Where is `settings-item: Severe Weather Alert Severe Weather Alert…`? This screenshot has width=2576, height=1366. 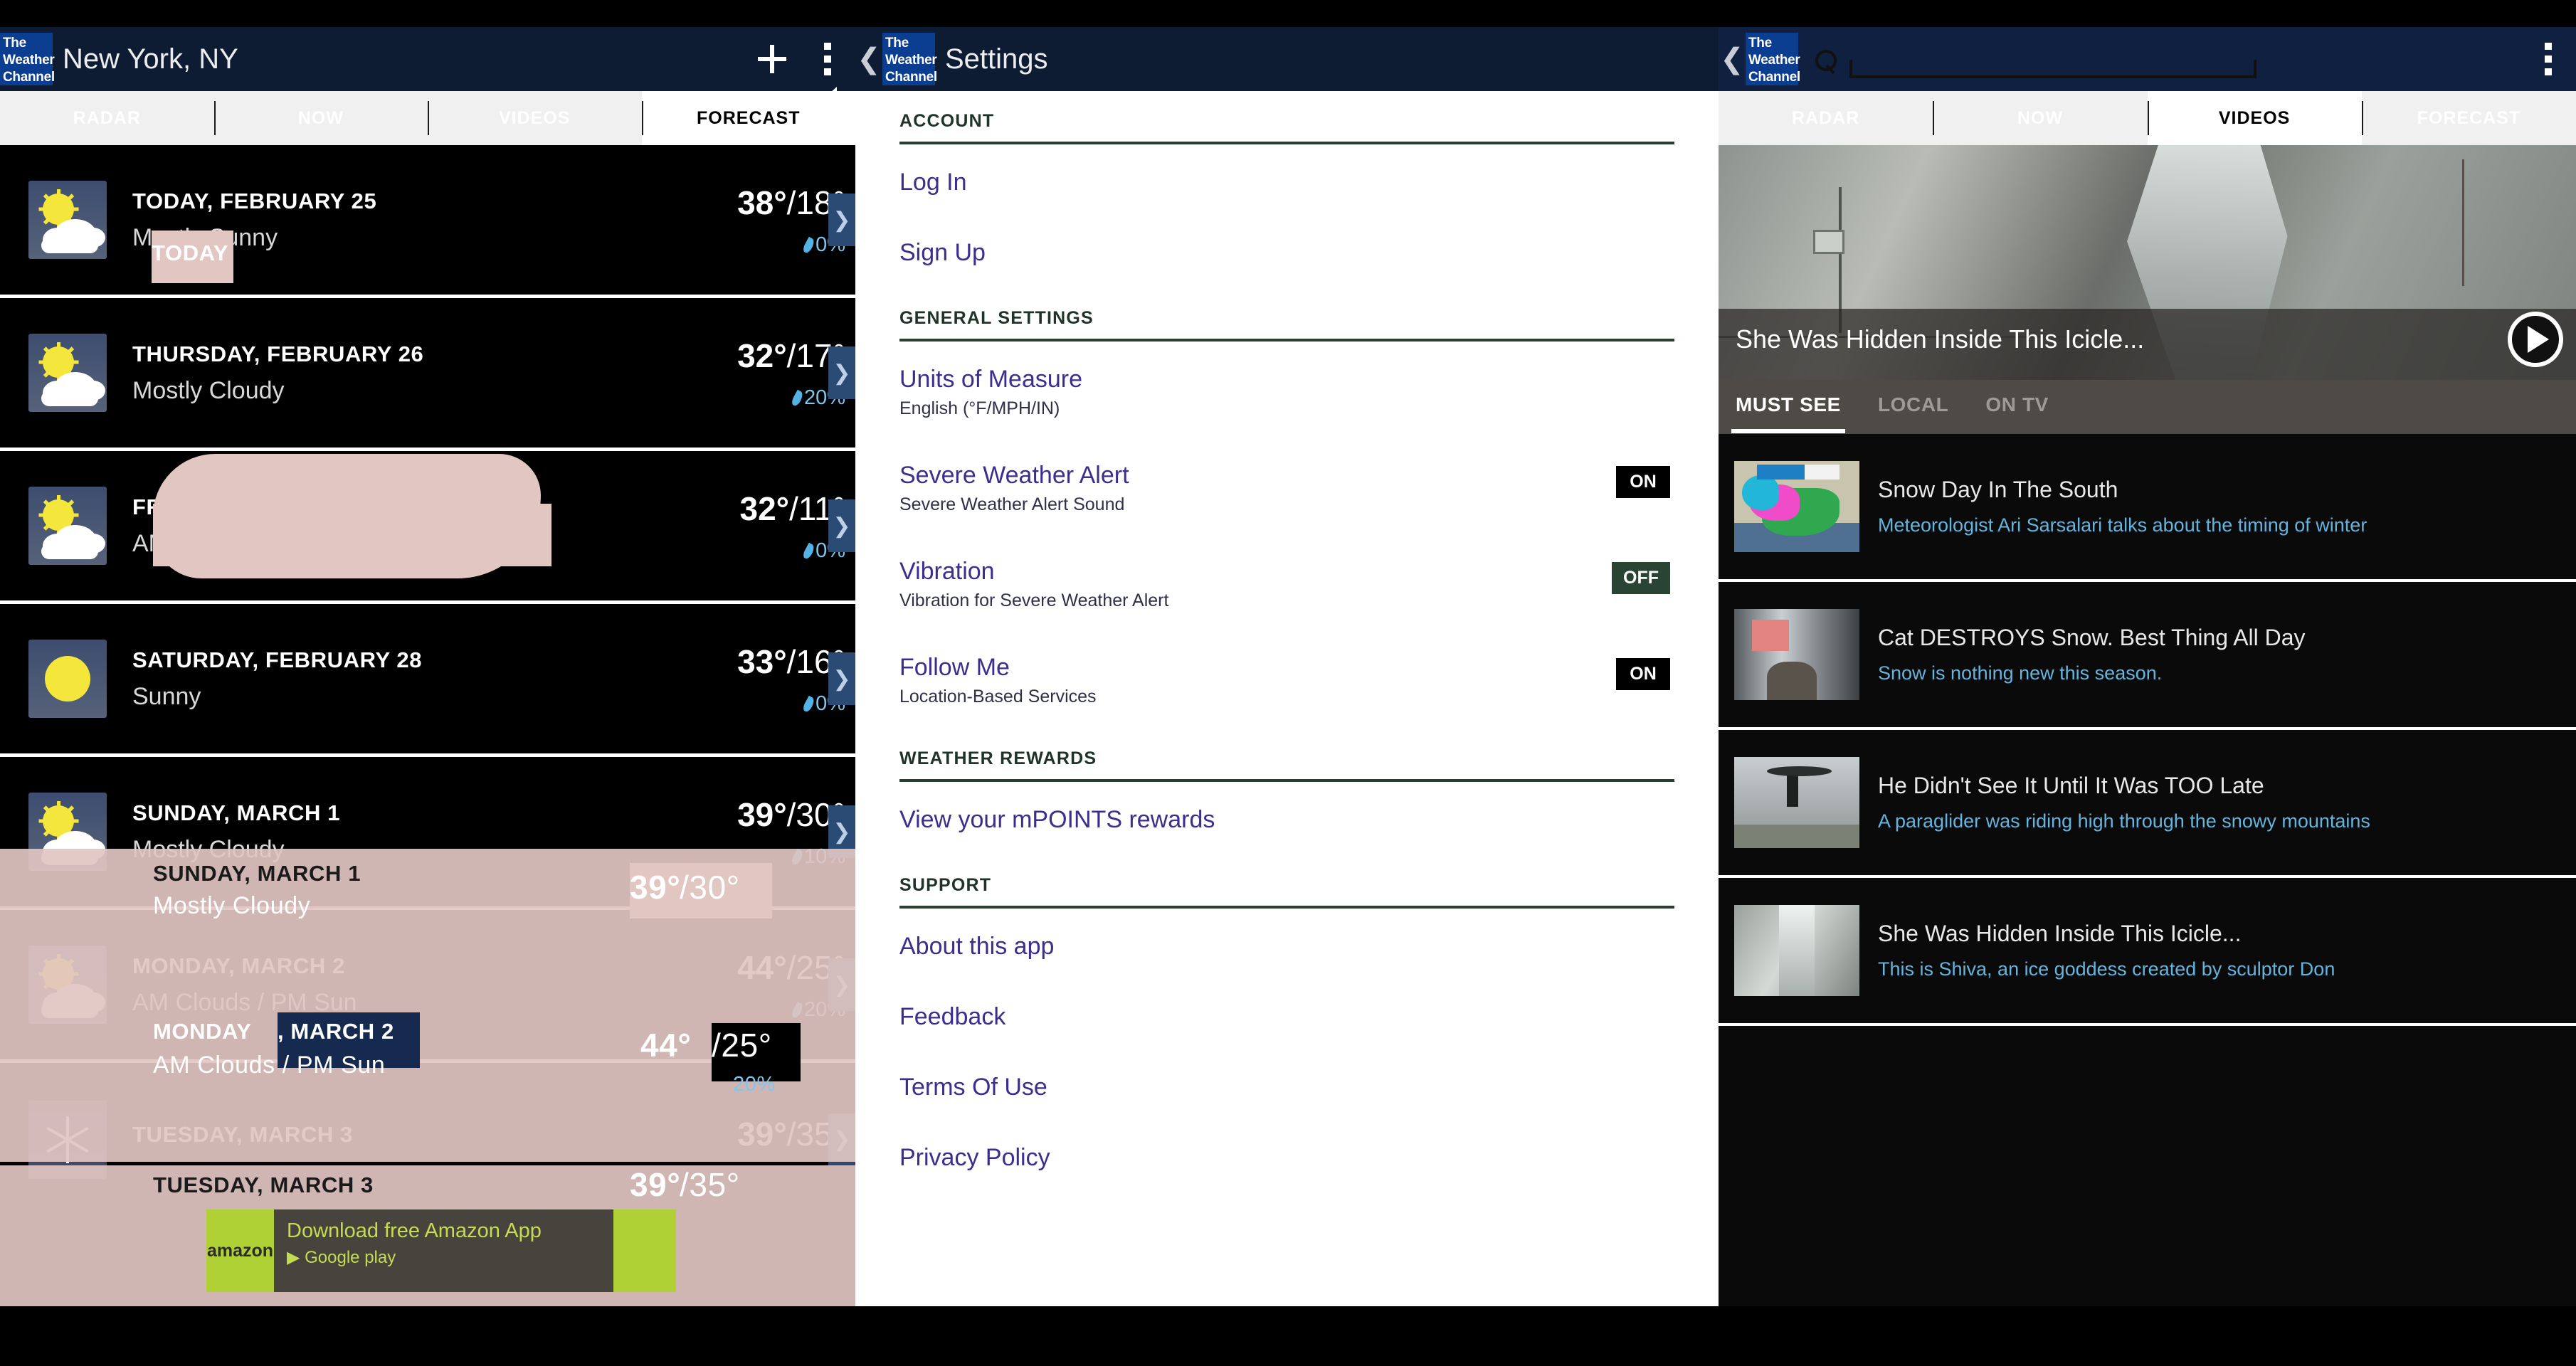 settings-item: Severe Weather Alert Severe Weather Alert… is located at coordinates (1287, 488).